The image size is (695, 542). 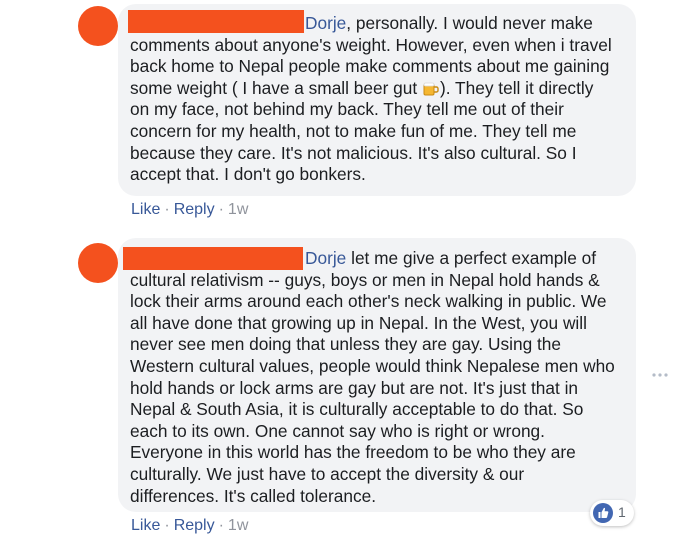 What do you see at coordinates (431, 88) in the screenshot?
I see `beer-mug-icon` at bounding box center [431, 88].